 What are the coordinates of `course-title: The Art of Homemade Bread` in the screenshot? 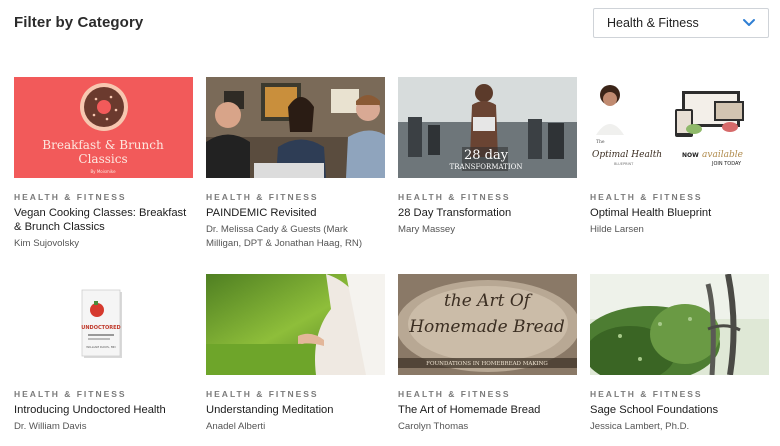 It's located at (487, 410).